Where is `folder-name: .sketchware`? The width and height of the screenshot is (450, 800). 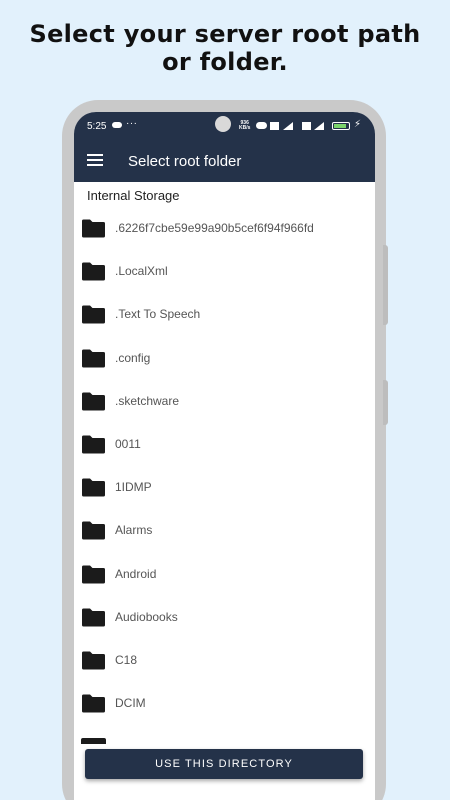
folder-name: .sketchware is located at coordinates (147, 400).